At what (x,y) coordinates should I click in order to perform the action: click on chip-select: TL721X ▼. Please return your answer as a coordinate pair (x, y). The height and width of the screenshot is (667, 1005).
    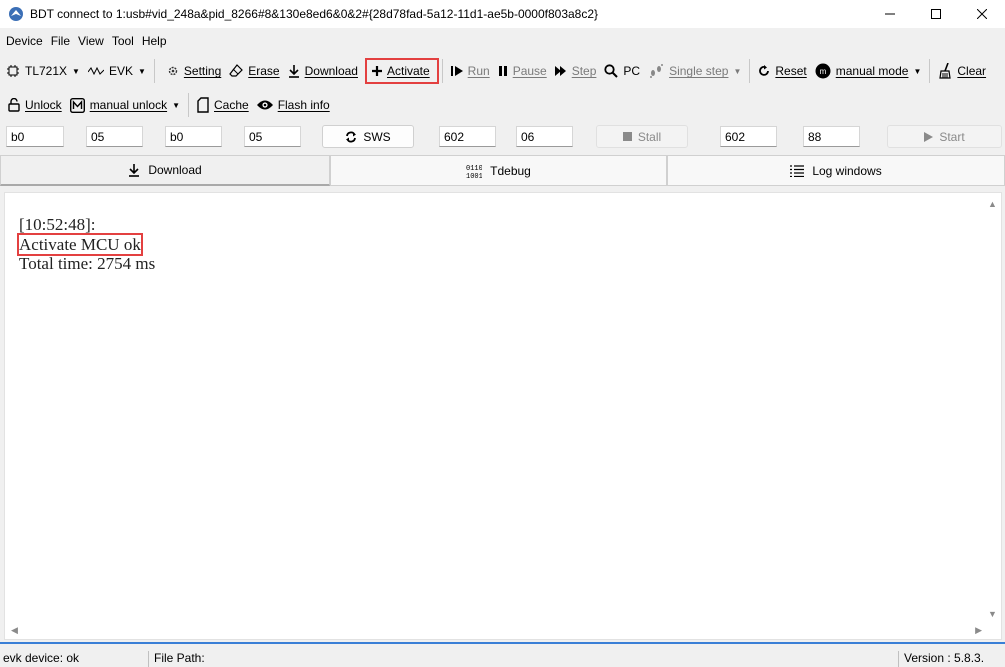
    Looking at the image, I should click on (42, 71).